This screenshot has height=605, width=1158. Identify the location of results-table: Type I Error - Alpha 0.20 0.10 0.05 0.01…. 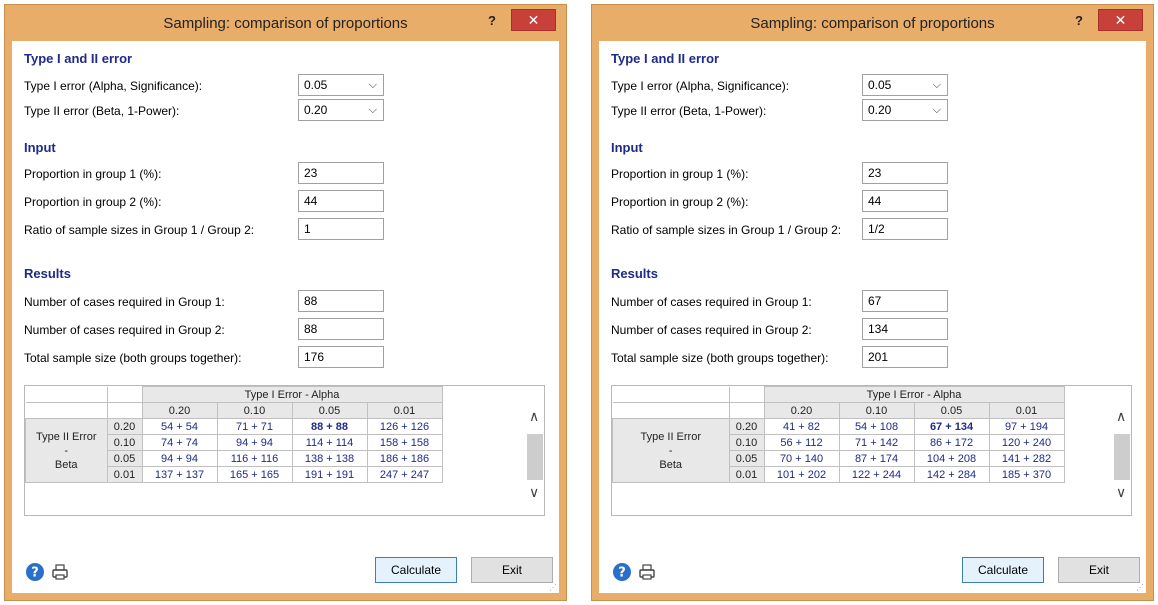
(838, 434).